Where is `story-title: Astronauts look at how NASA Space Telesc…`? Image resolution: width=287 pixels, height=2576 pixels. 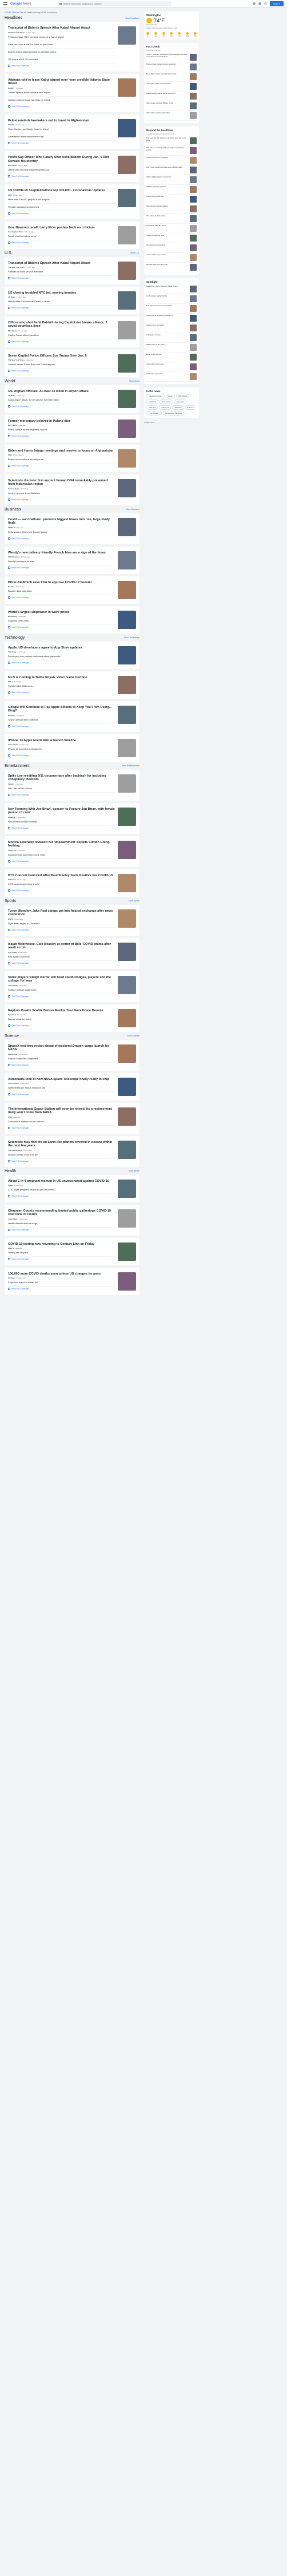
story-title: Astronauts look at how NASA Space Telesc… is located at coordinates (62, 1080).